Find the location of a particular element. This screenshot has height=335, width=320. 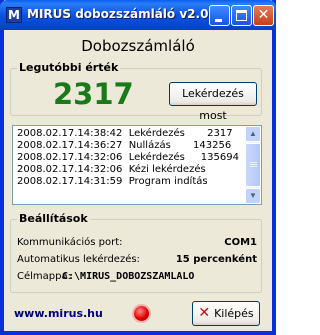

log-entry: 2008.02.17.14:36:27 Nullázás 143256 is located at coordinates (131, 146).